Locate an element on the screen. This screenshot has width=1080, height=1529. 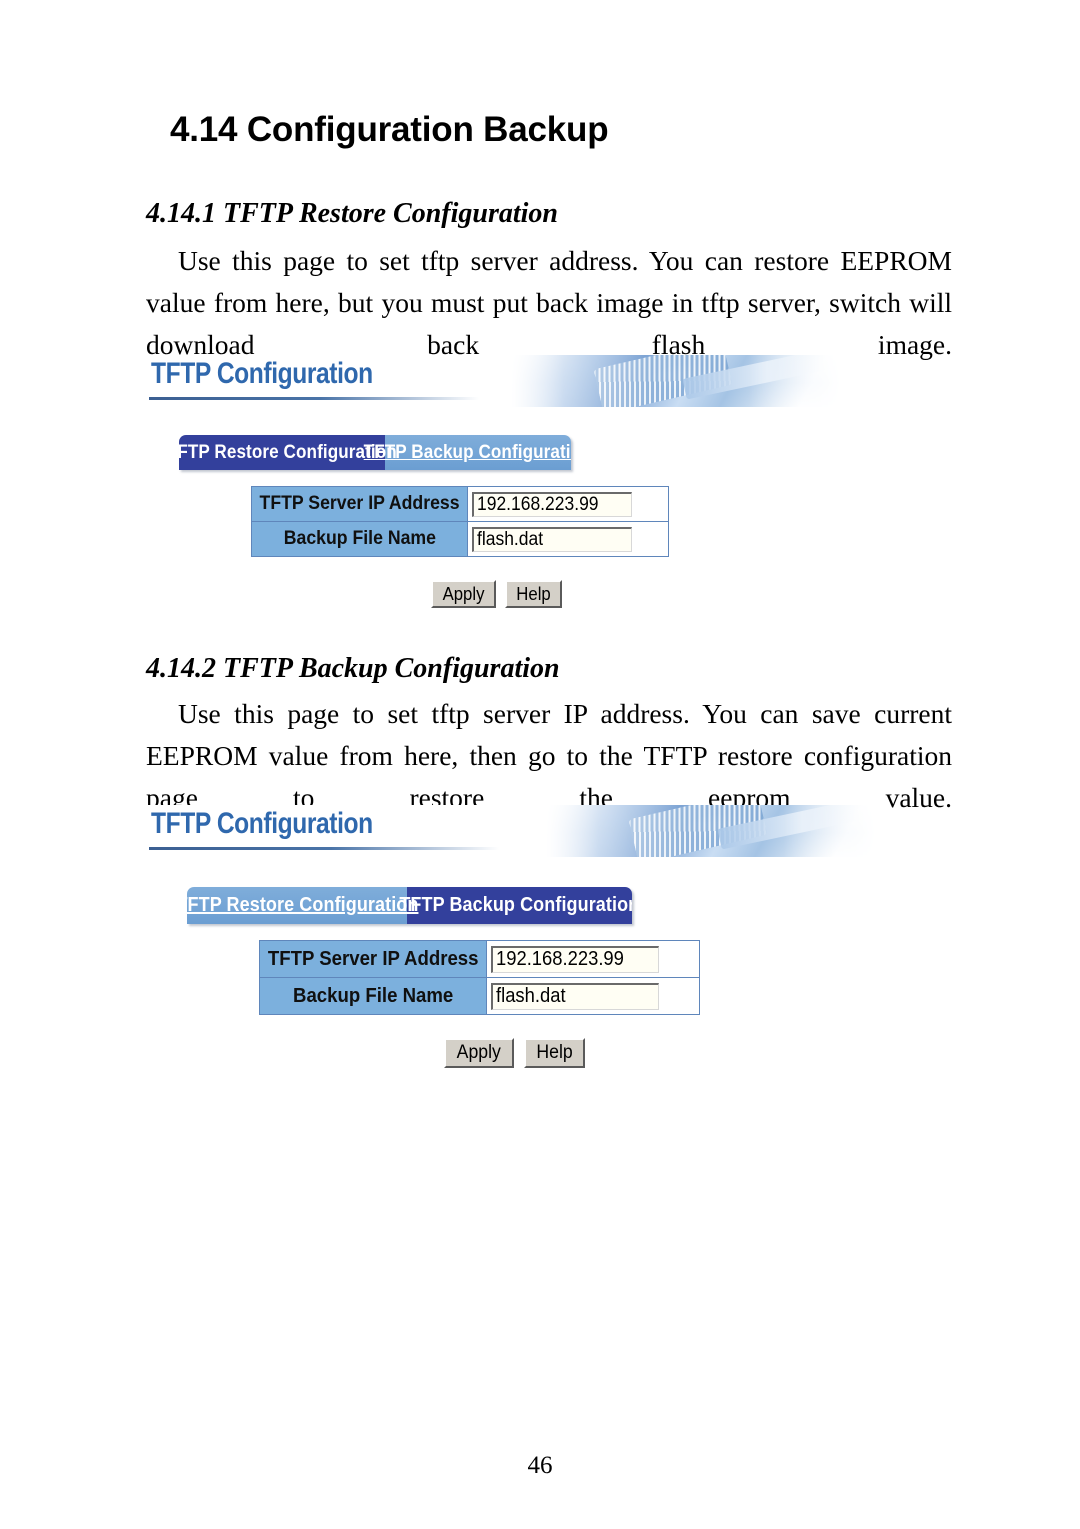
page-number: 46 is located at coordinates (540, 1465).